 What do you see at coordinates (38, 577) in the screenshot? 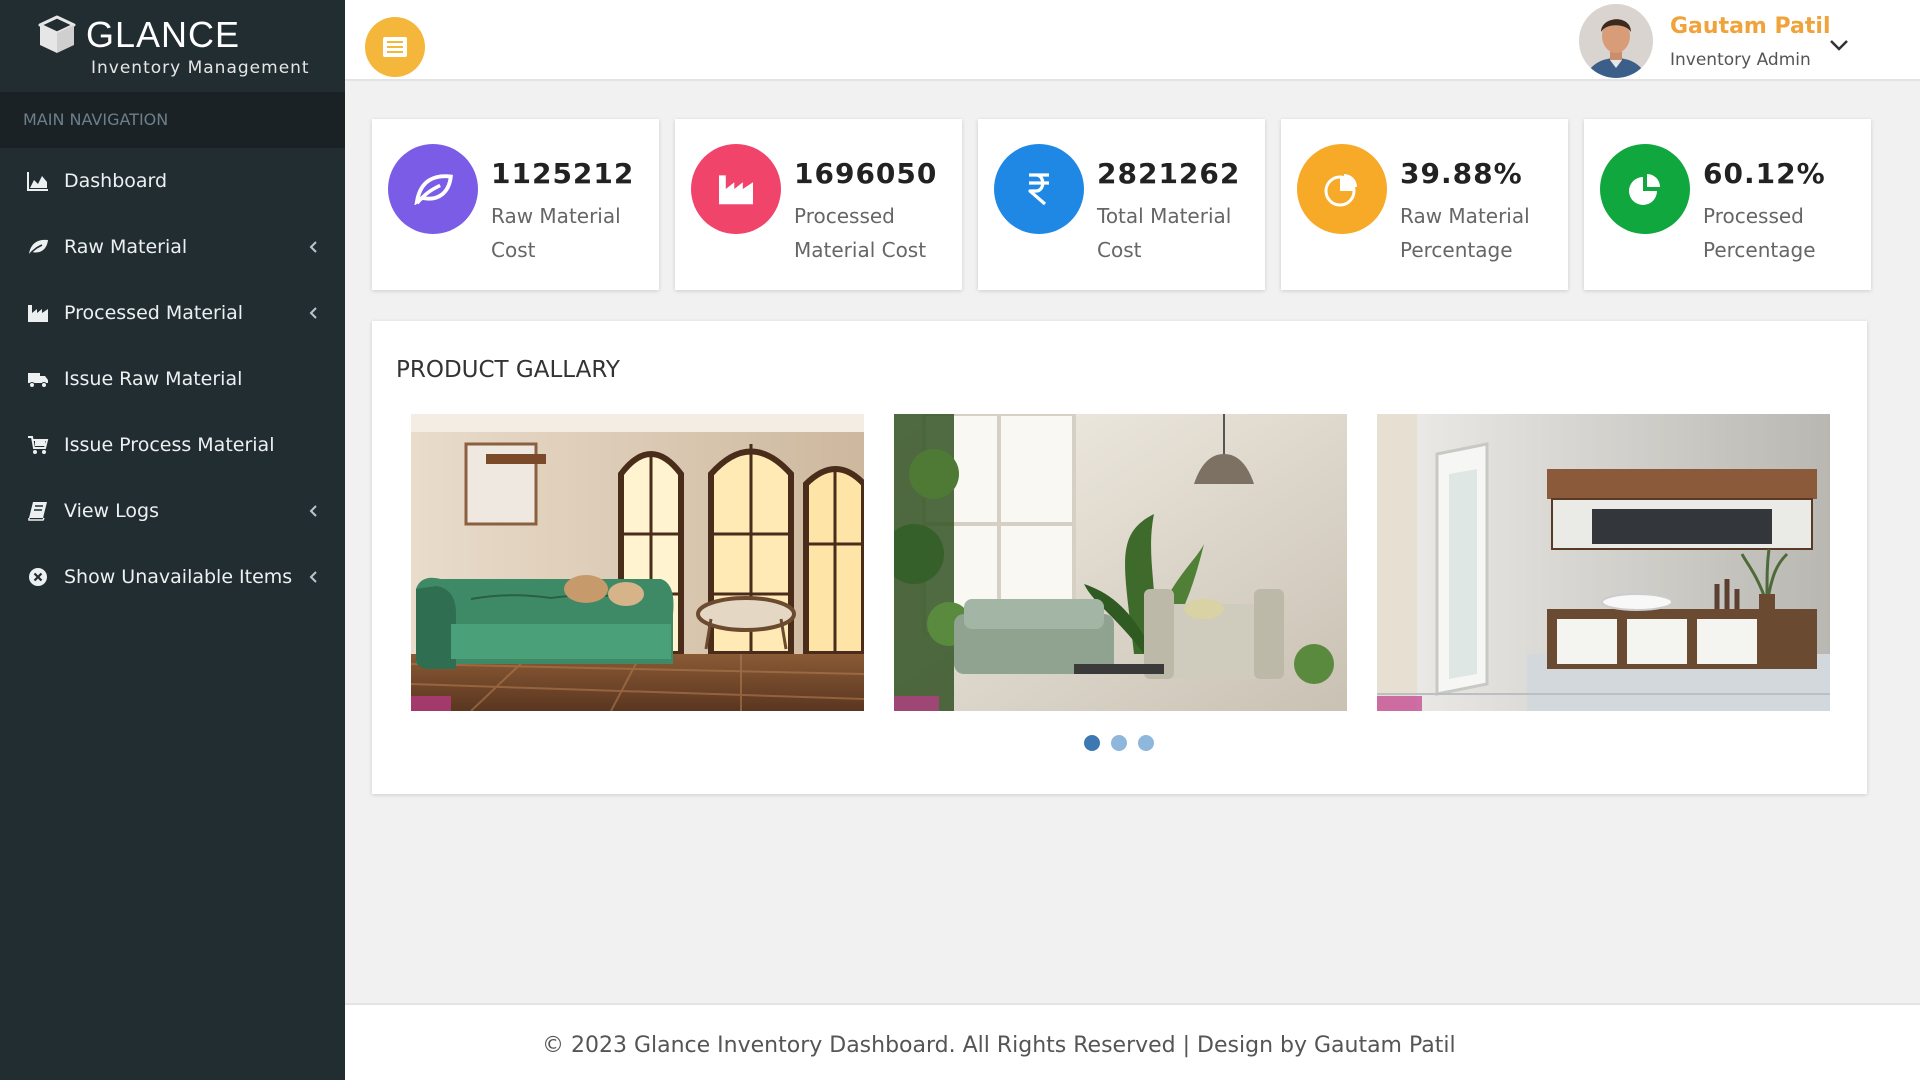
I see `times-circle-icon` at bounding box center [38, 577].